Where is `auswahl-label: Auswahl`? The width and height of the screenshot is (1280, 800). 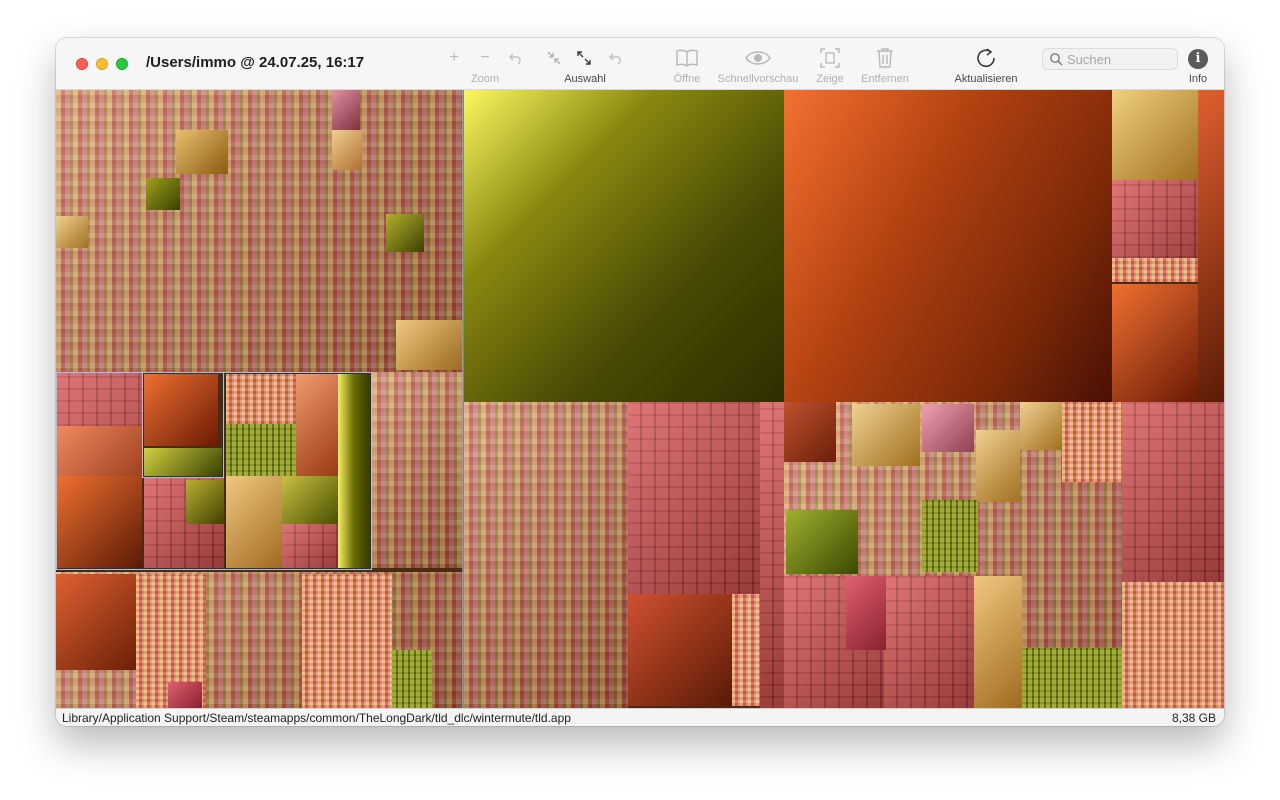 auswahl-label: Auswahl is located at coordinates (585, 79).